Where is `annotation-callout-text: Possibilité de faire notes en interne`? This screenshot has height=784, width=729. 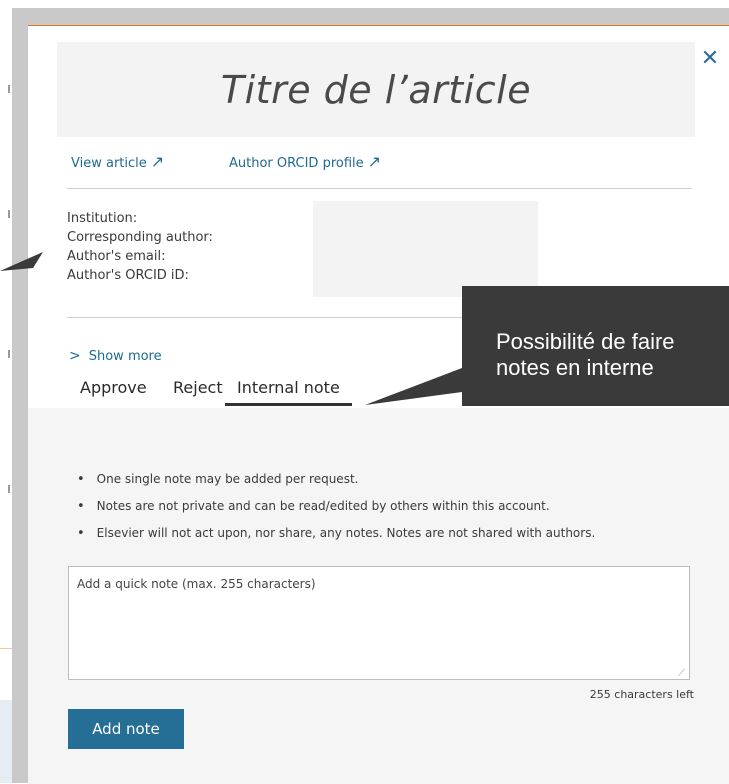 annotation-callout-text: Possibilité de faire notes en interne is located at coordinates (585, 354).